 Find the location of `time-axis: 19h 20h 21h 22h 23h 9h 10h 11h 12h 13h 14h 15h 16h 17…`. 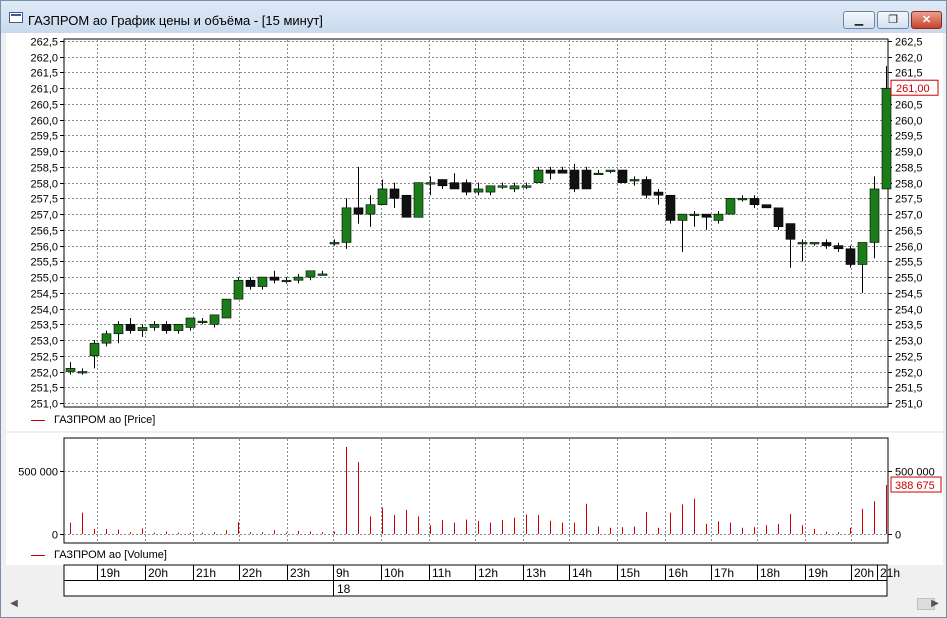

time-axis: 19h 20h 21h 22h 23h 9h 10h 11h 12h 13h 14h 15h 16h 17… is located at coordinates (474, 581).